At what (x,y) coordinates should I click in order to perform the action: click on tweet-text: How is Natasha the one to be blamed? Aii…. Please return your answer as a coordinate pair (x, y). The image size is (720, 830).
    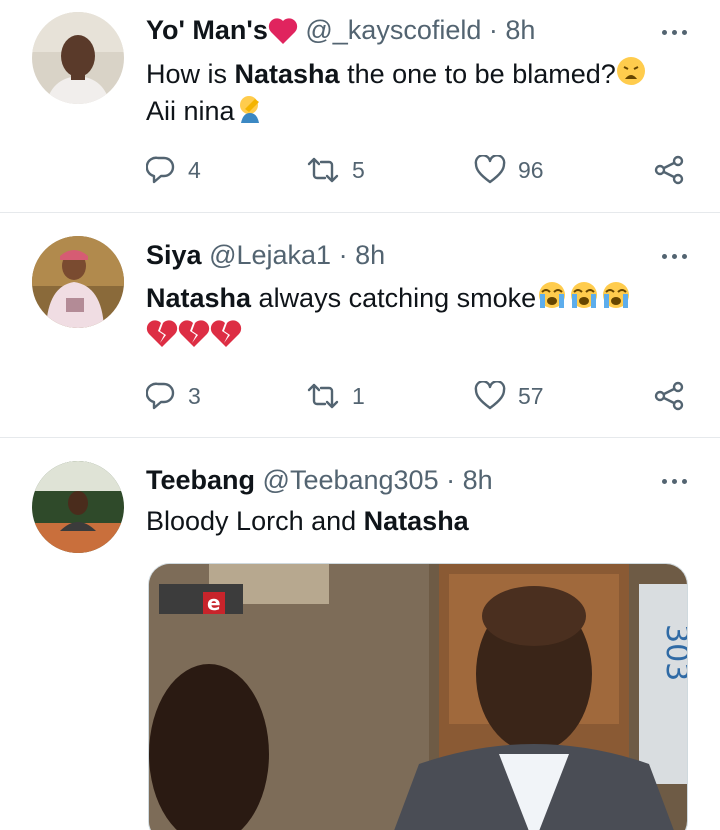
    Looking at the image, I should click on (413, 93).